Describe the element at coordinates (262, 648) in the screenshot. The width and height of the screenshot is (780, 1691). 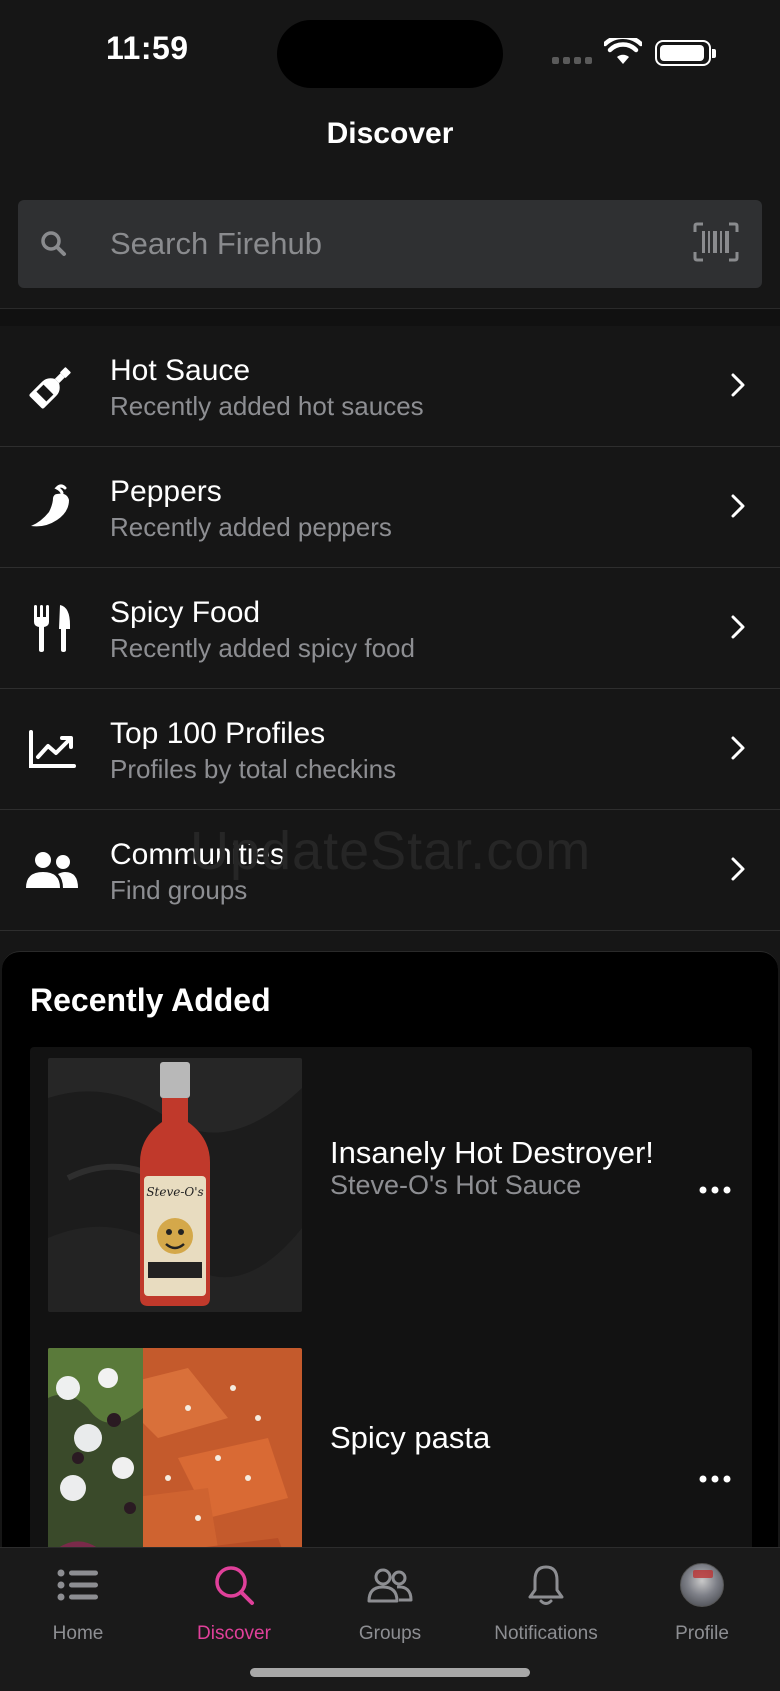
I see `category-subtitle: Recently added spicy food` at that location.